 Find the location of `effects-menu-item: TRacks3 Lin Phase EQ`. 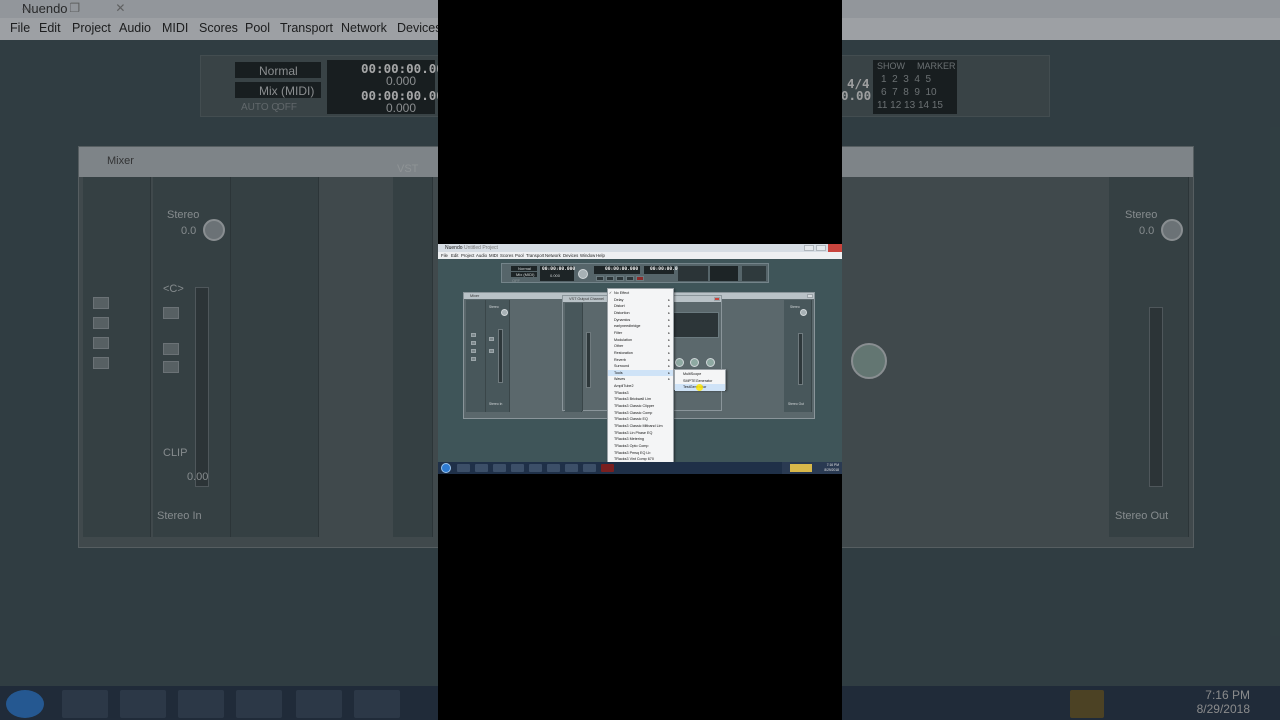

effects-menu-item: TRacks3 Lin Phase EQ is located at coordinates (640, 433).